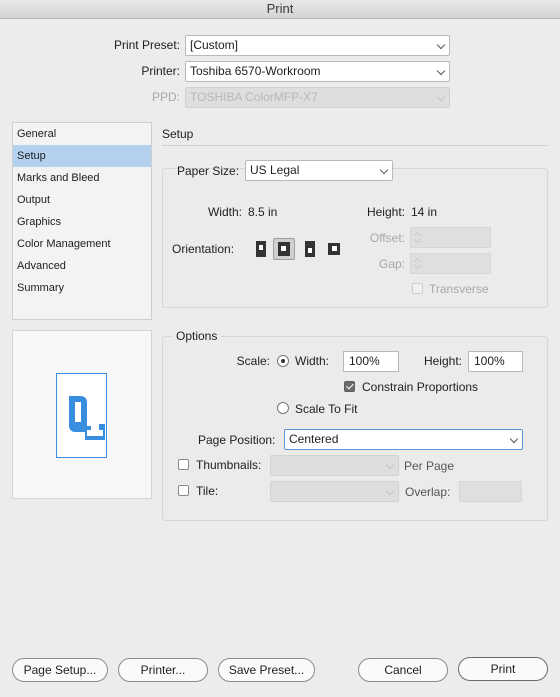  I want to click on per-page-label: Per Page, so click(429, 466).